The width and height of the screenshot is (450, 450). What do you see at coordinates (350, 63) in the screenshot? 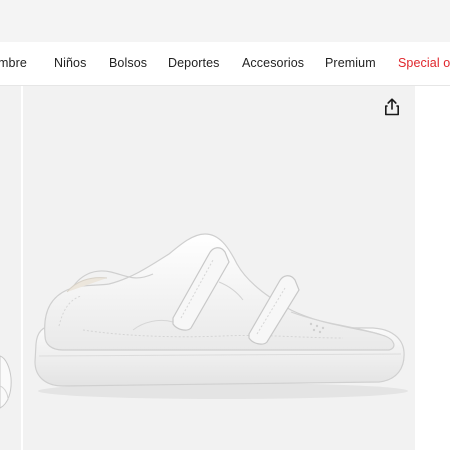
I see `nav-item-premium: Premium` at bounding box center [350, 63].